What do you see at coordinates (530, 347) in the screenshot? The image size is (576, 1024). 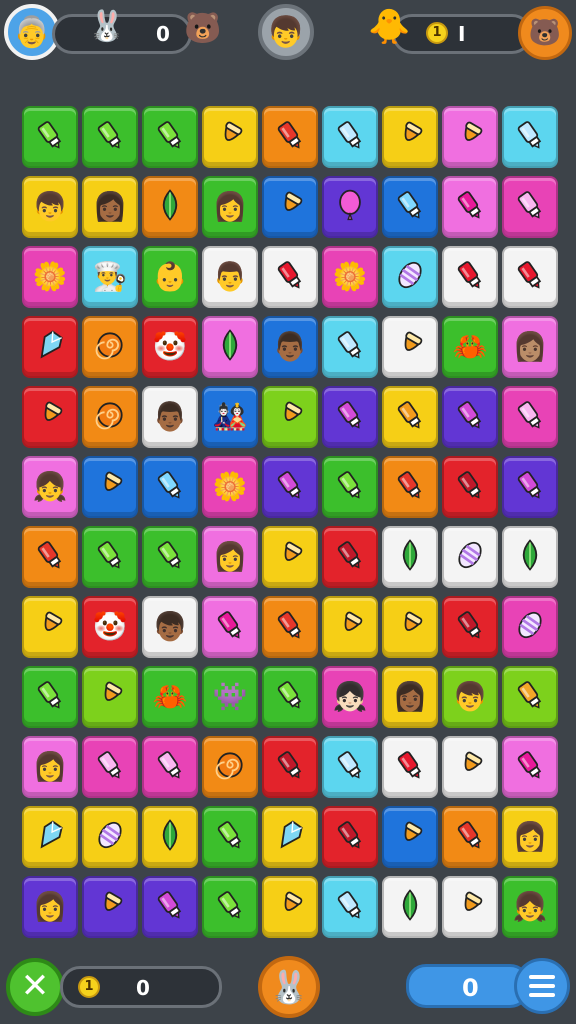 I see `tile-character: 👩🏽` at bounding box center [530, 347].